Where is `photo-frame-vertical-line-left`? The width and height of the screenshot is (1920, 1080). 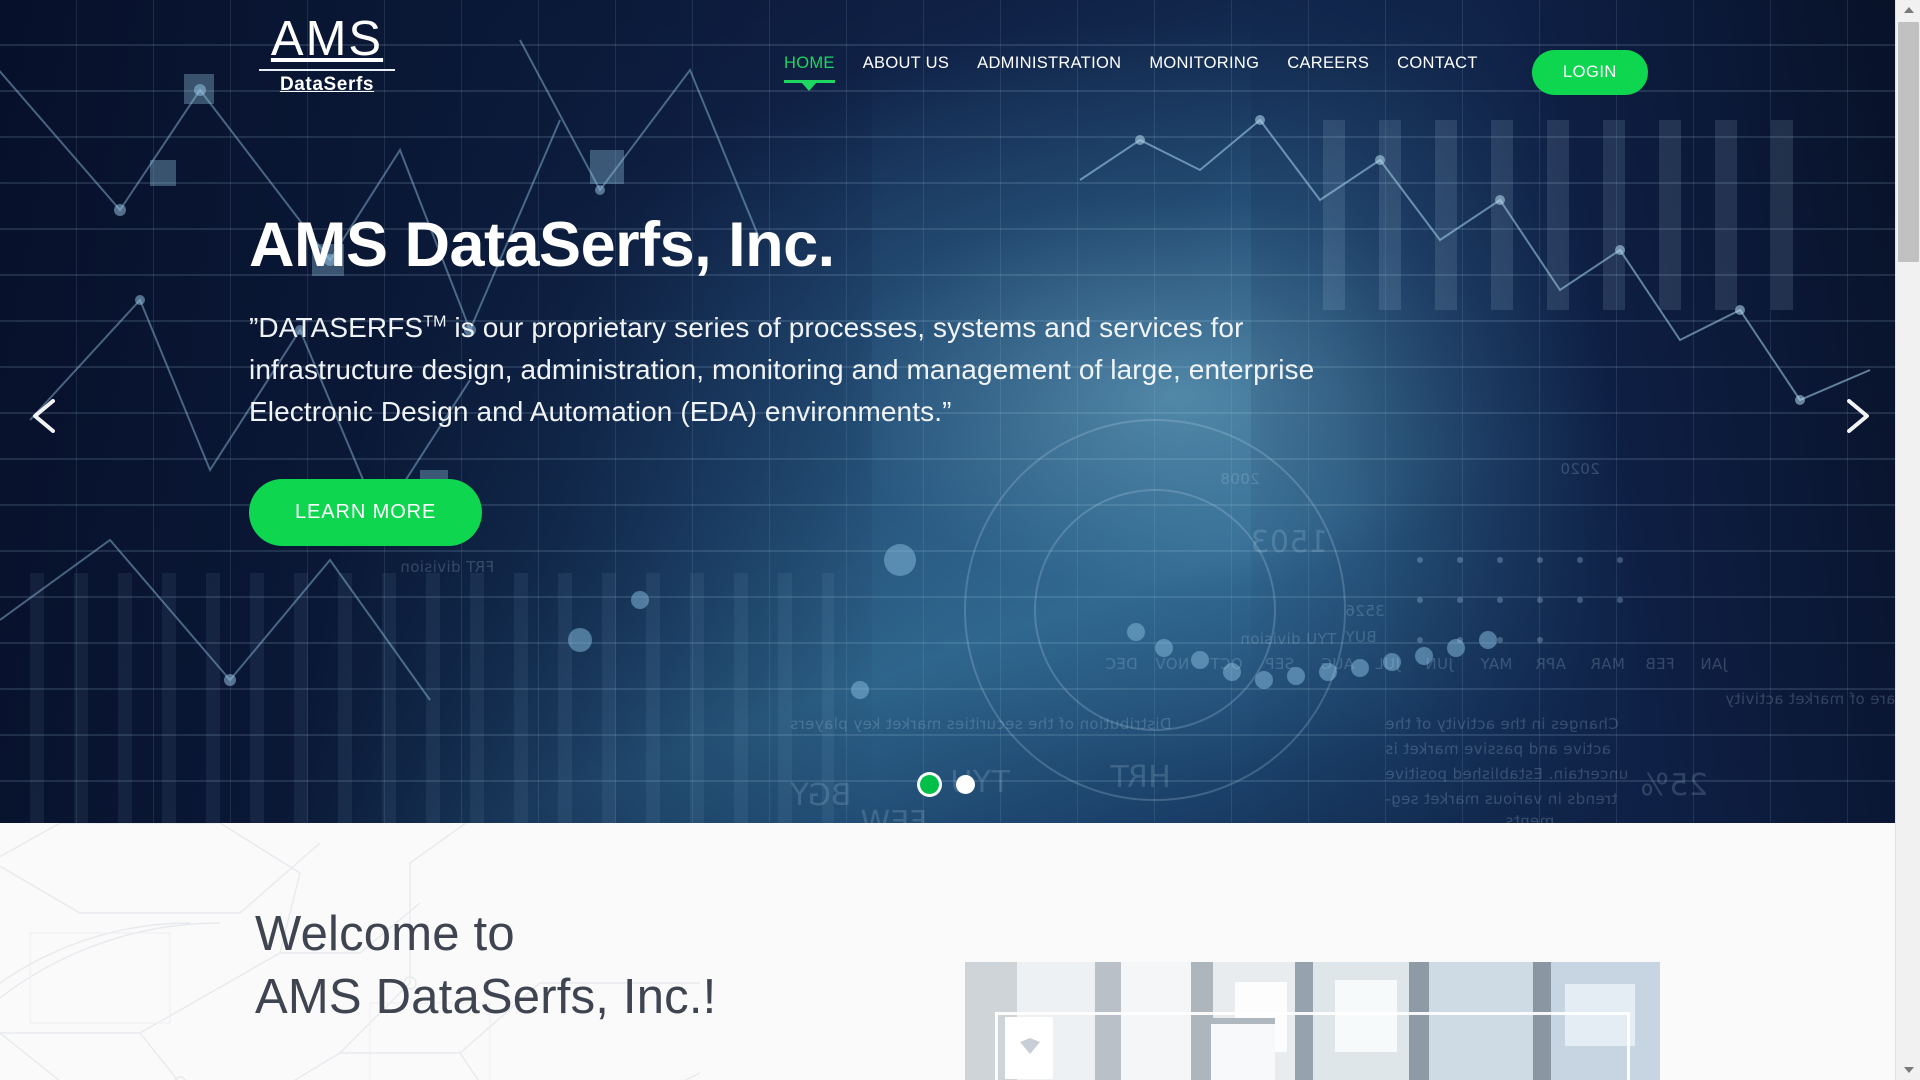 photo-frame-vertical-line-left is located at coordinates (996, 1046).